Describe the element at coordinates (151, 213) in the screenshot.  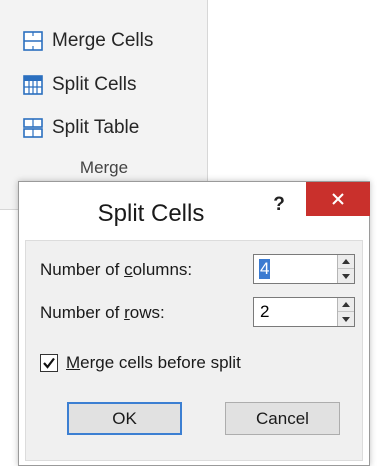
I see `dialog-title: Split Cells` at that location.